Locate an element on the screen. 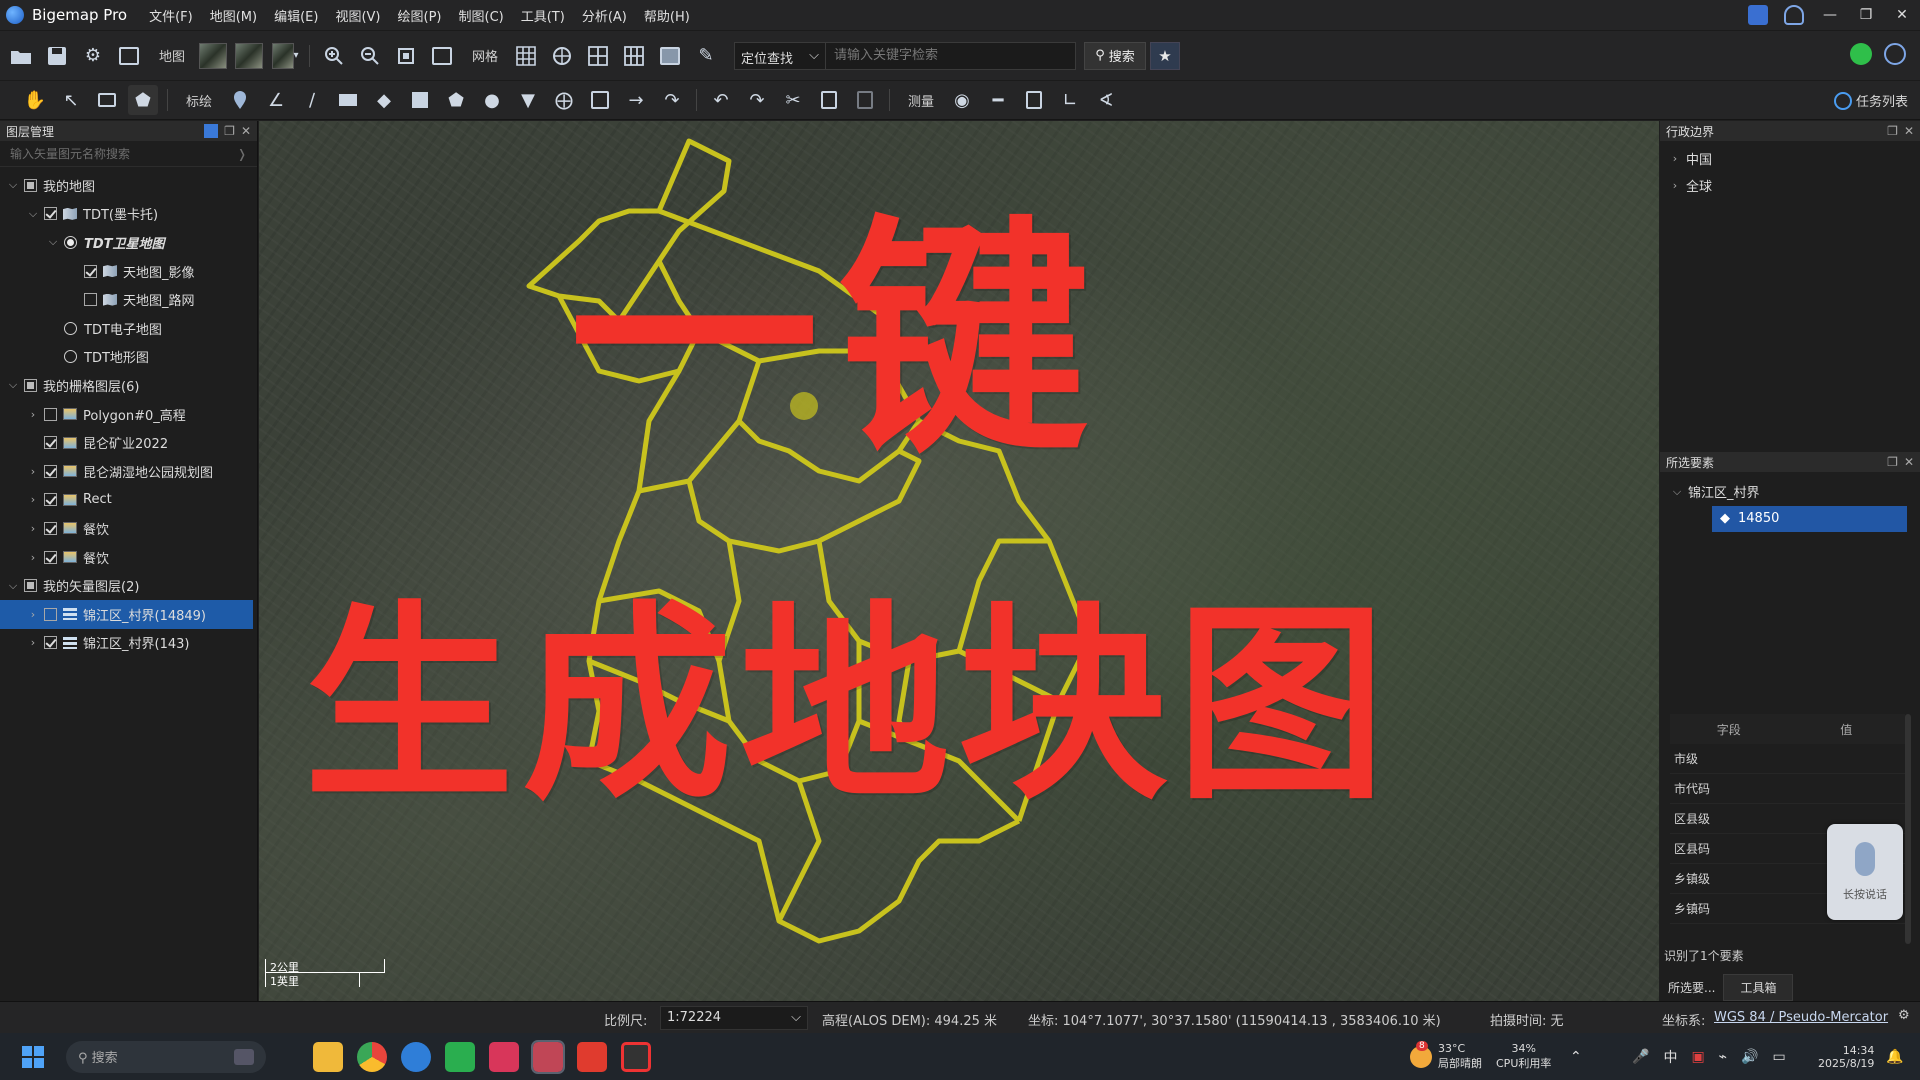 The width and height of the screenshot is (1920, 1080). clock: 14:34 2025/8/19 is located at coordinates (1846, 1056).